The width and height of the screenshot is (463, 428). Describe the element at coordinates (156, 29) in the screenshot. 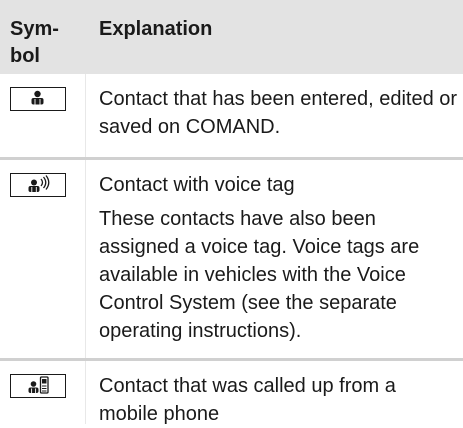

I see `header-explanation: Explanation` at that location.